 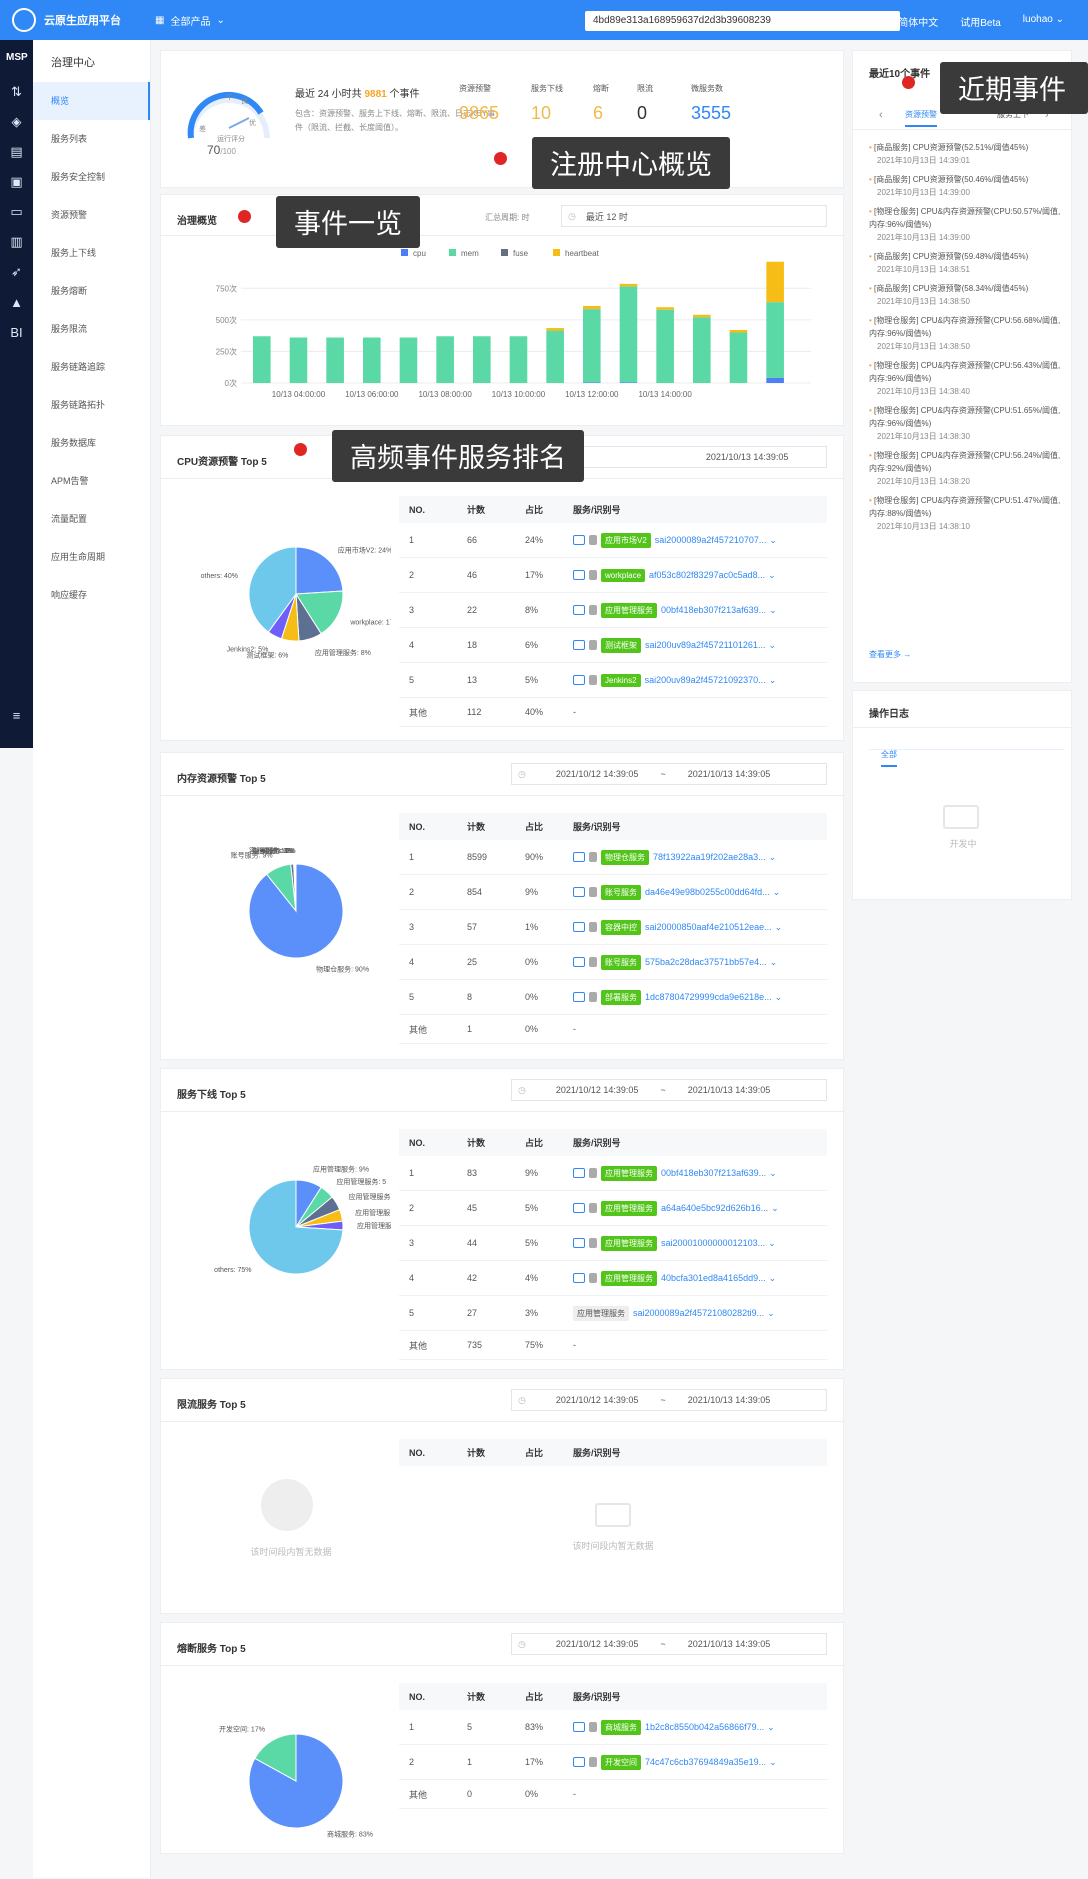 What do you see at coordinates (91, 139) in the screenshot?
I see `menu-item-1: 服务列表` at bounding box center [91, 139].